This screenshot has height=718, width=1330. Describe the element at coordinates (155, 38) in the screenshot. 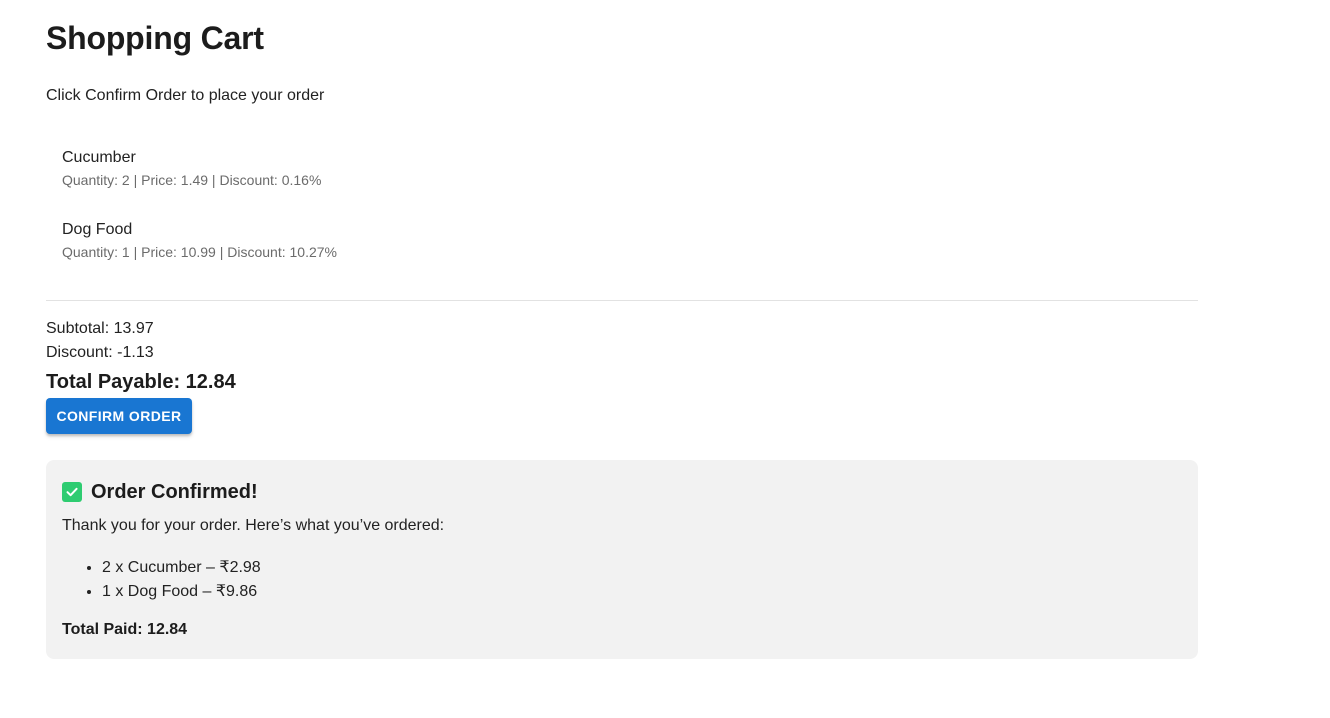

I see `page-title: Shopping Cart` at that location.